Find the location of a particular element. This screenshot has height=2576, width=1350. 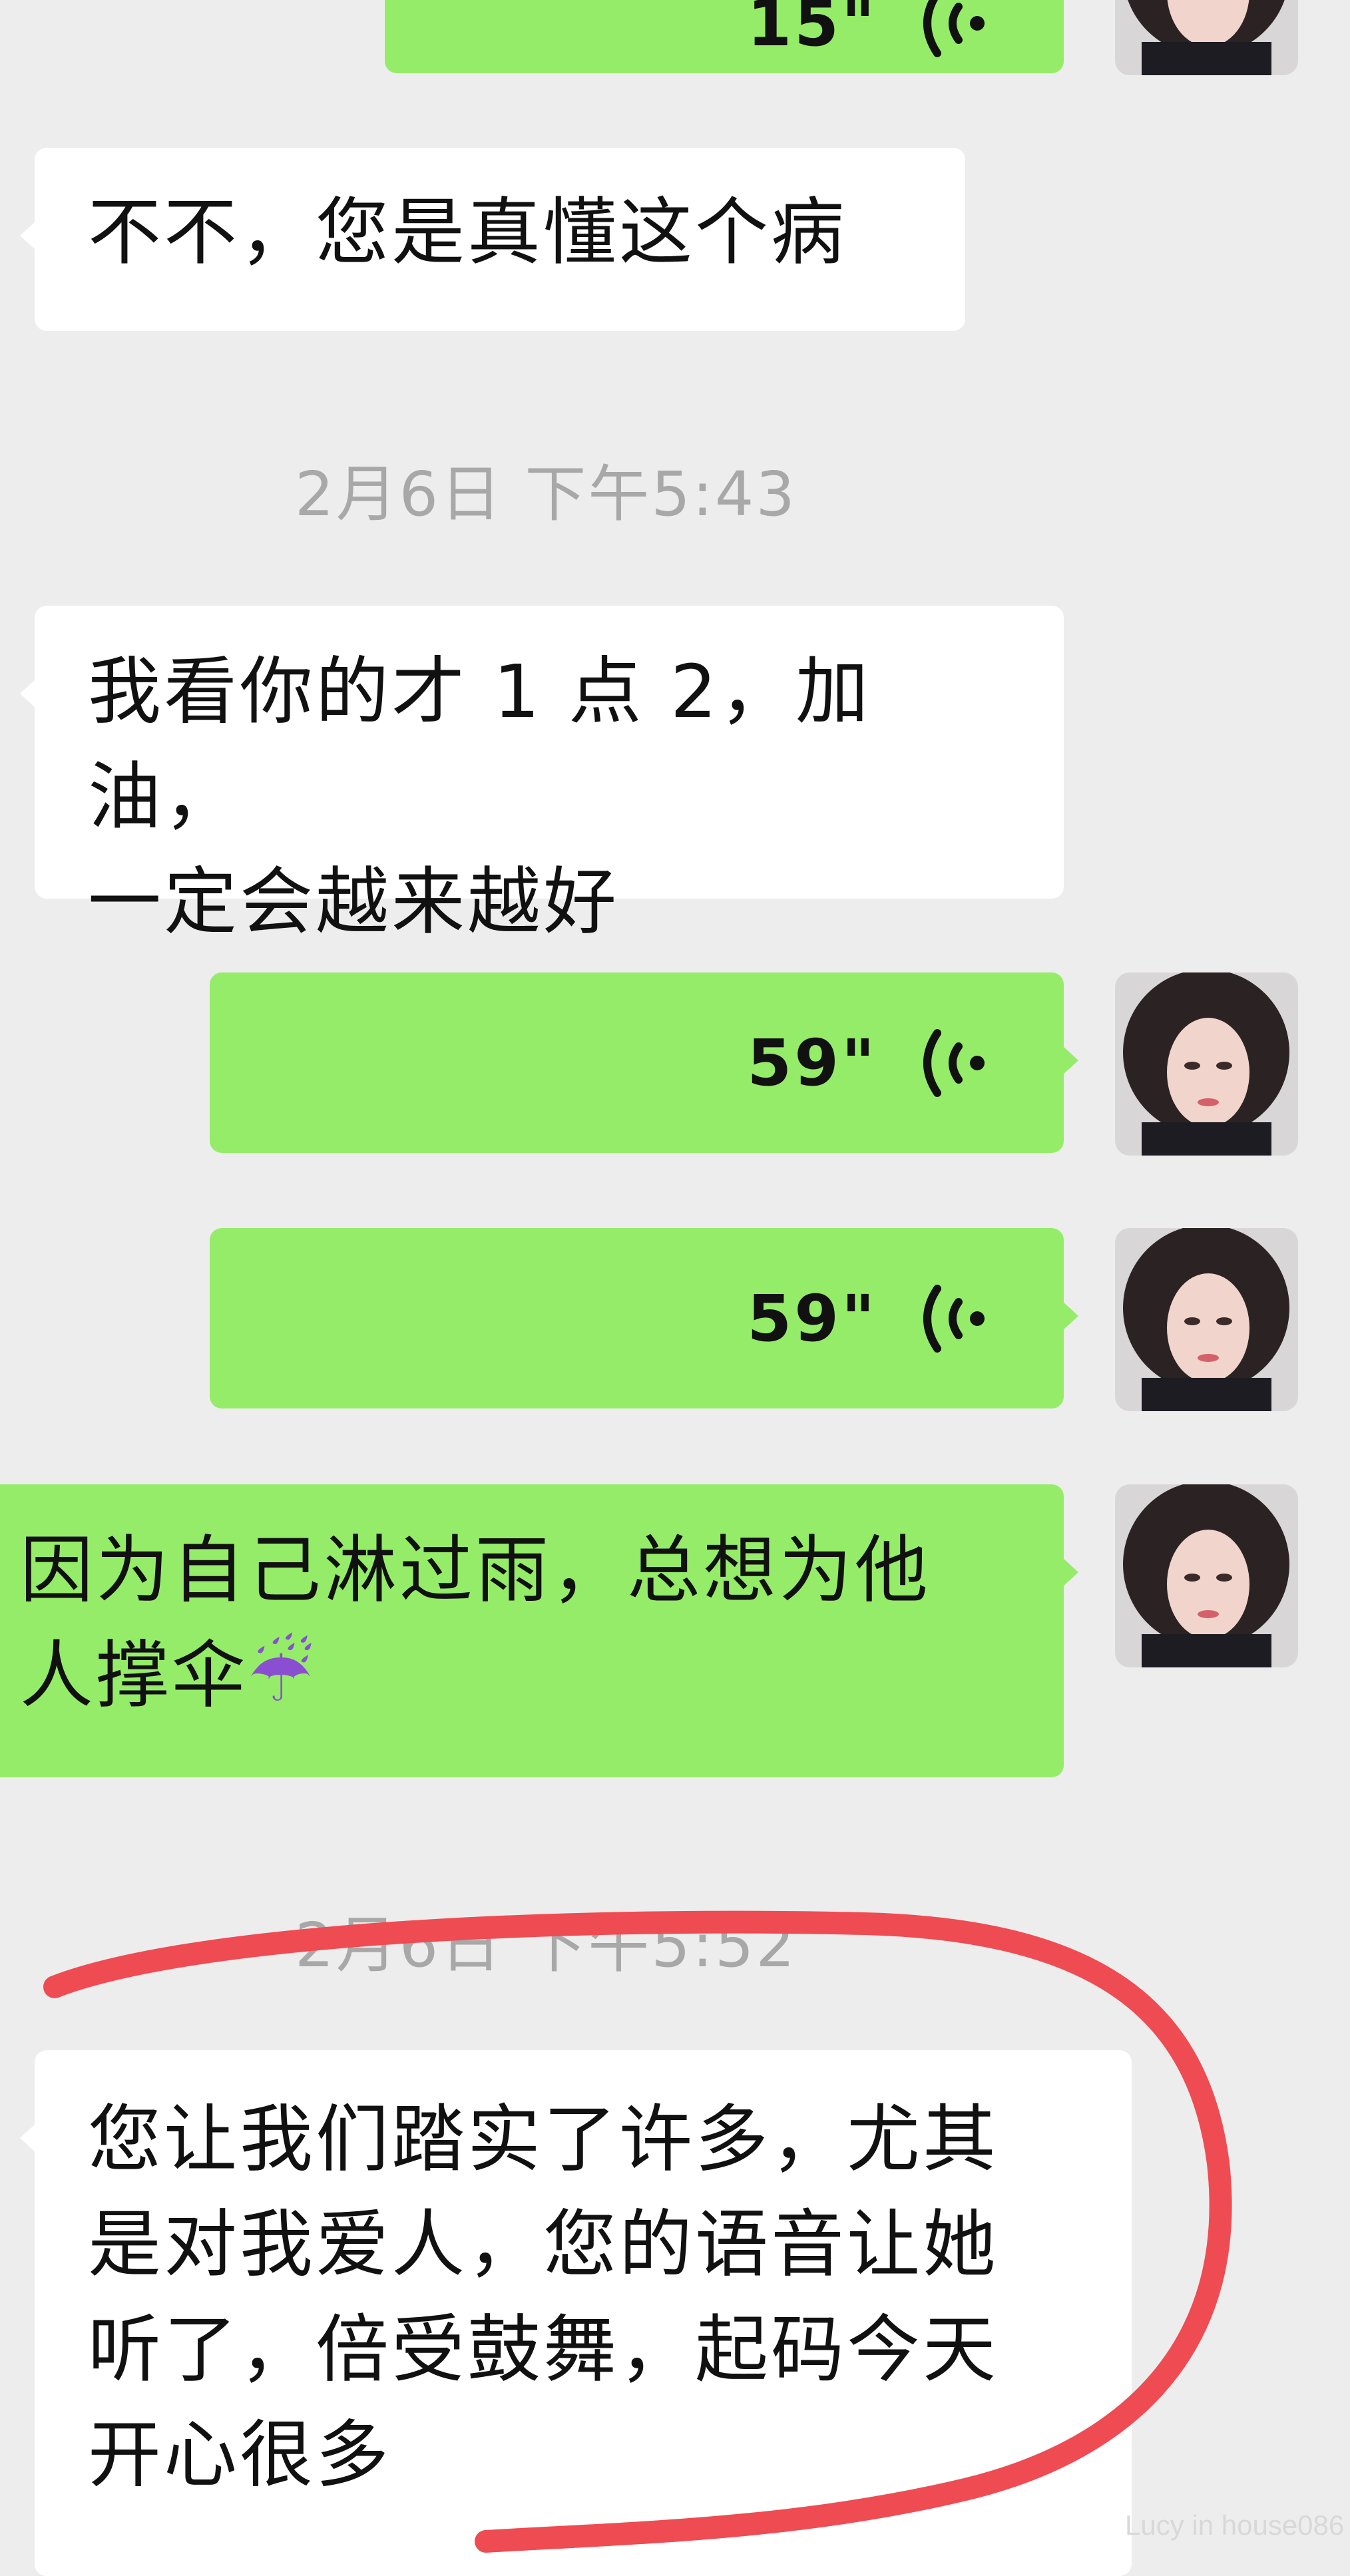

watermark: Lucy in house086 is located at coordinates (1235, 2525).